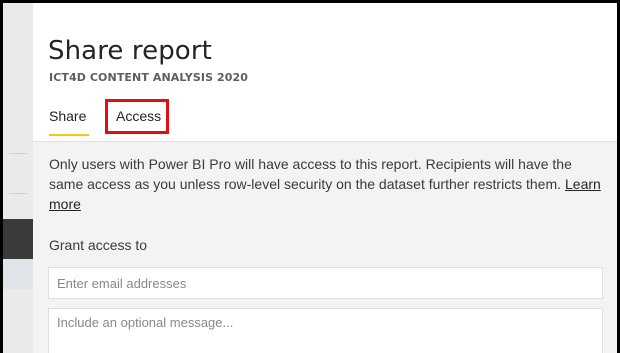 The width and height of the screenshot is (620, 353). I want to click on message-input, so click(325, 330).